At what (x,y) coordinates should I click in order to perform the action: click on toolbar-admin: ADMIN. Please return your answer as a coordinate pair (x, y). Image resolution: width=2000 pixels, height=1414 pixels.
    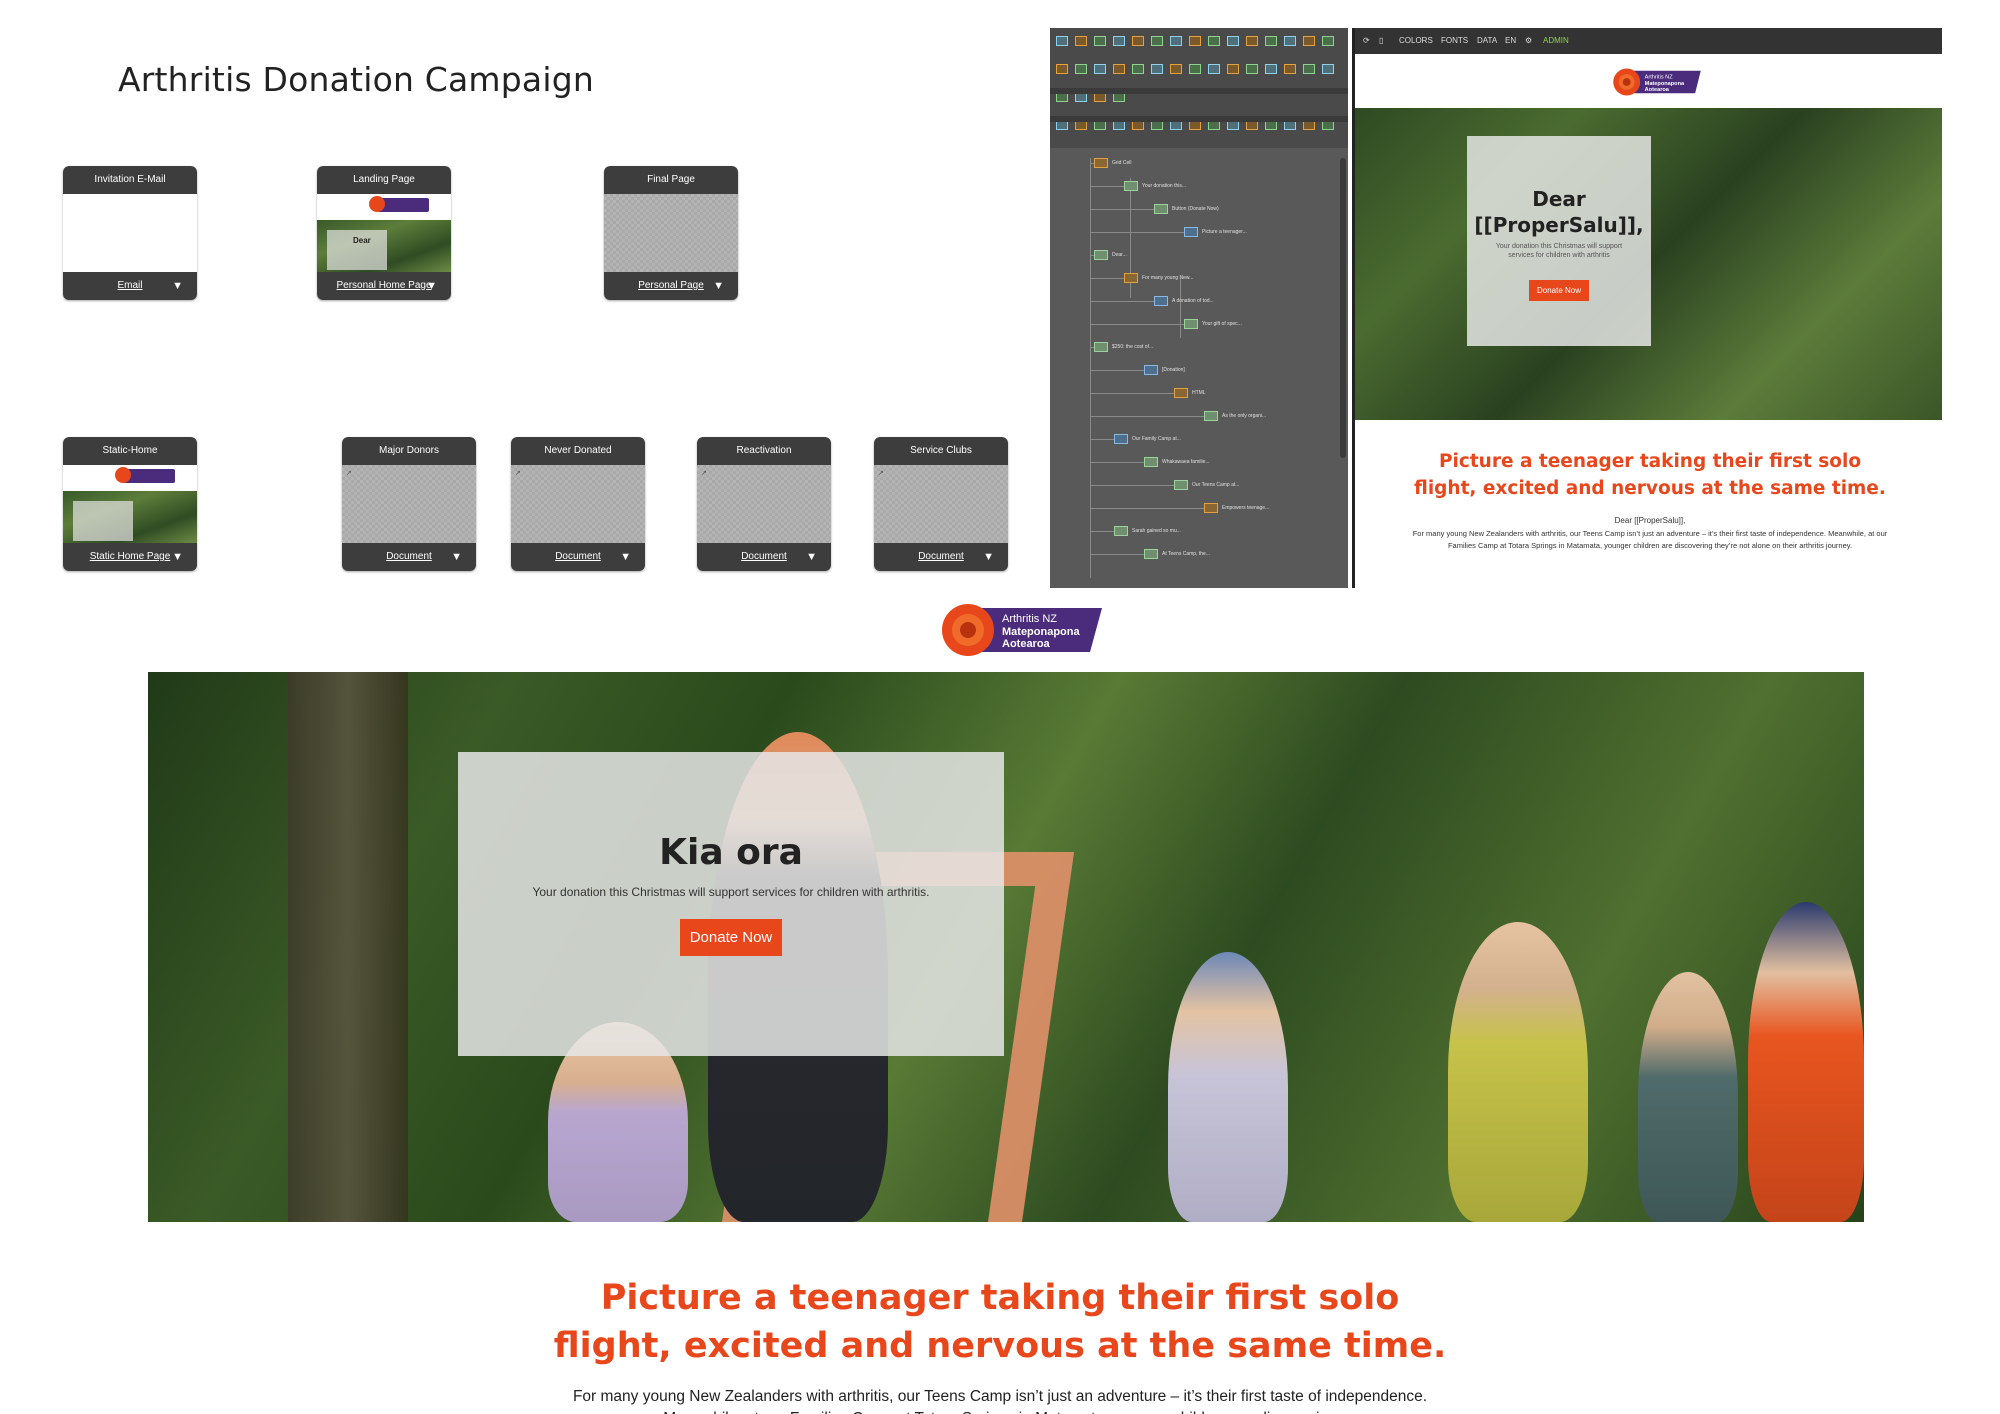
    Looking at the image, I should click on (1556, 40).